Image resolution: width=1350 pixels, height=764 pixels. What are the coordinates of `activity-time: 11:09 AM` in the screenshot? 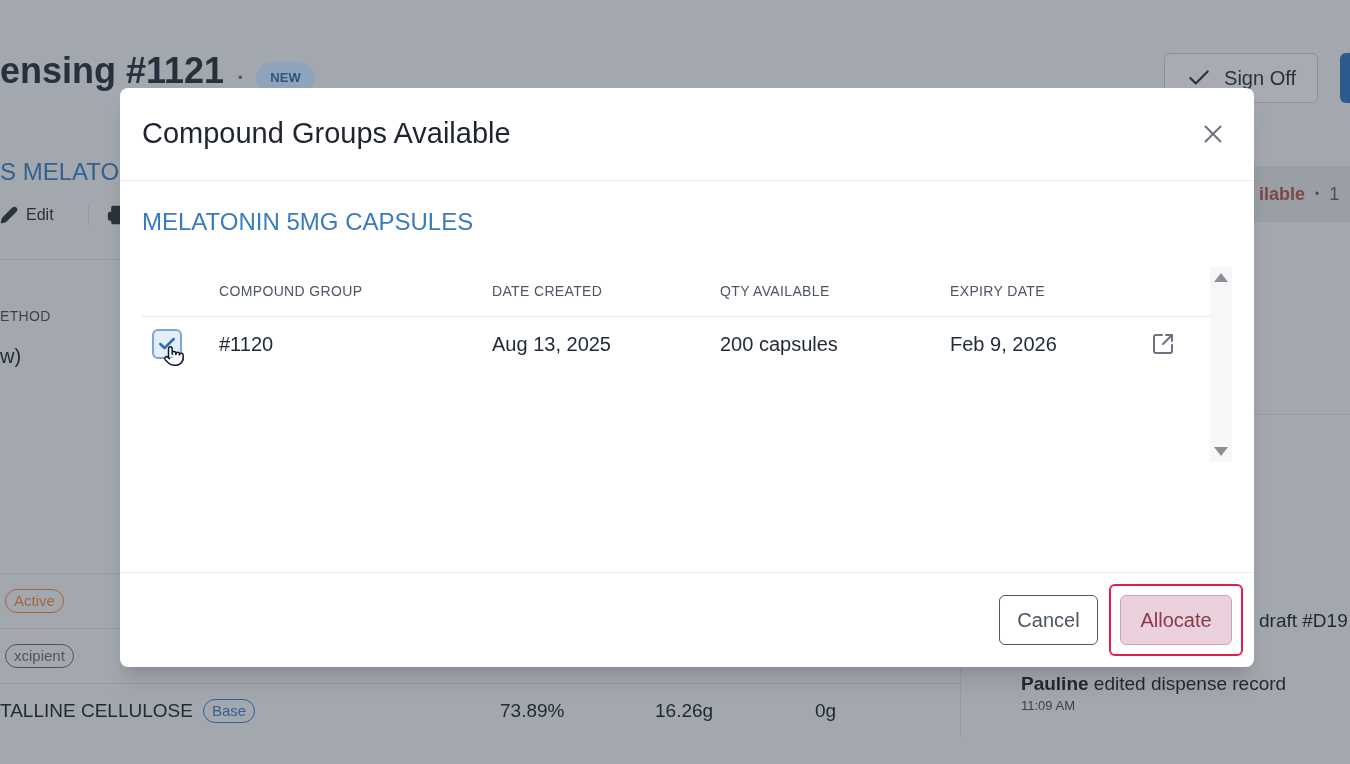 It's located at (1048, 706).